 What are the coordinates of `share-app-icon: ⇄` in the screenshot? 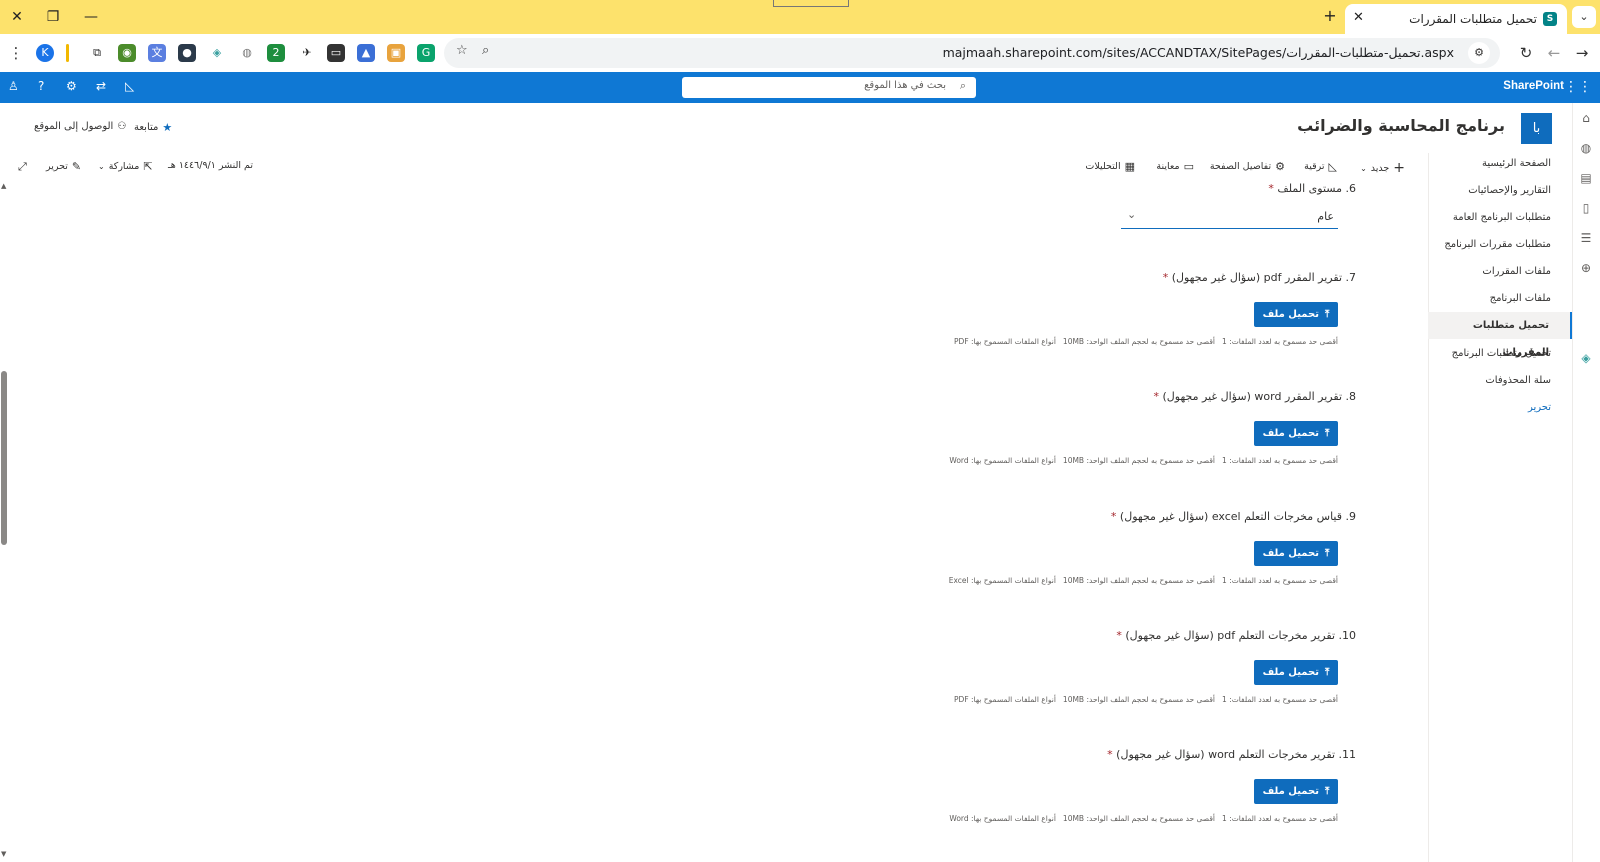 It's located at (101, 86).